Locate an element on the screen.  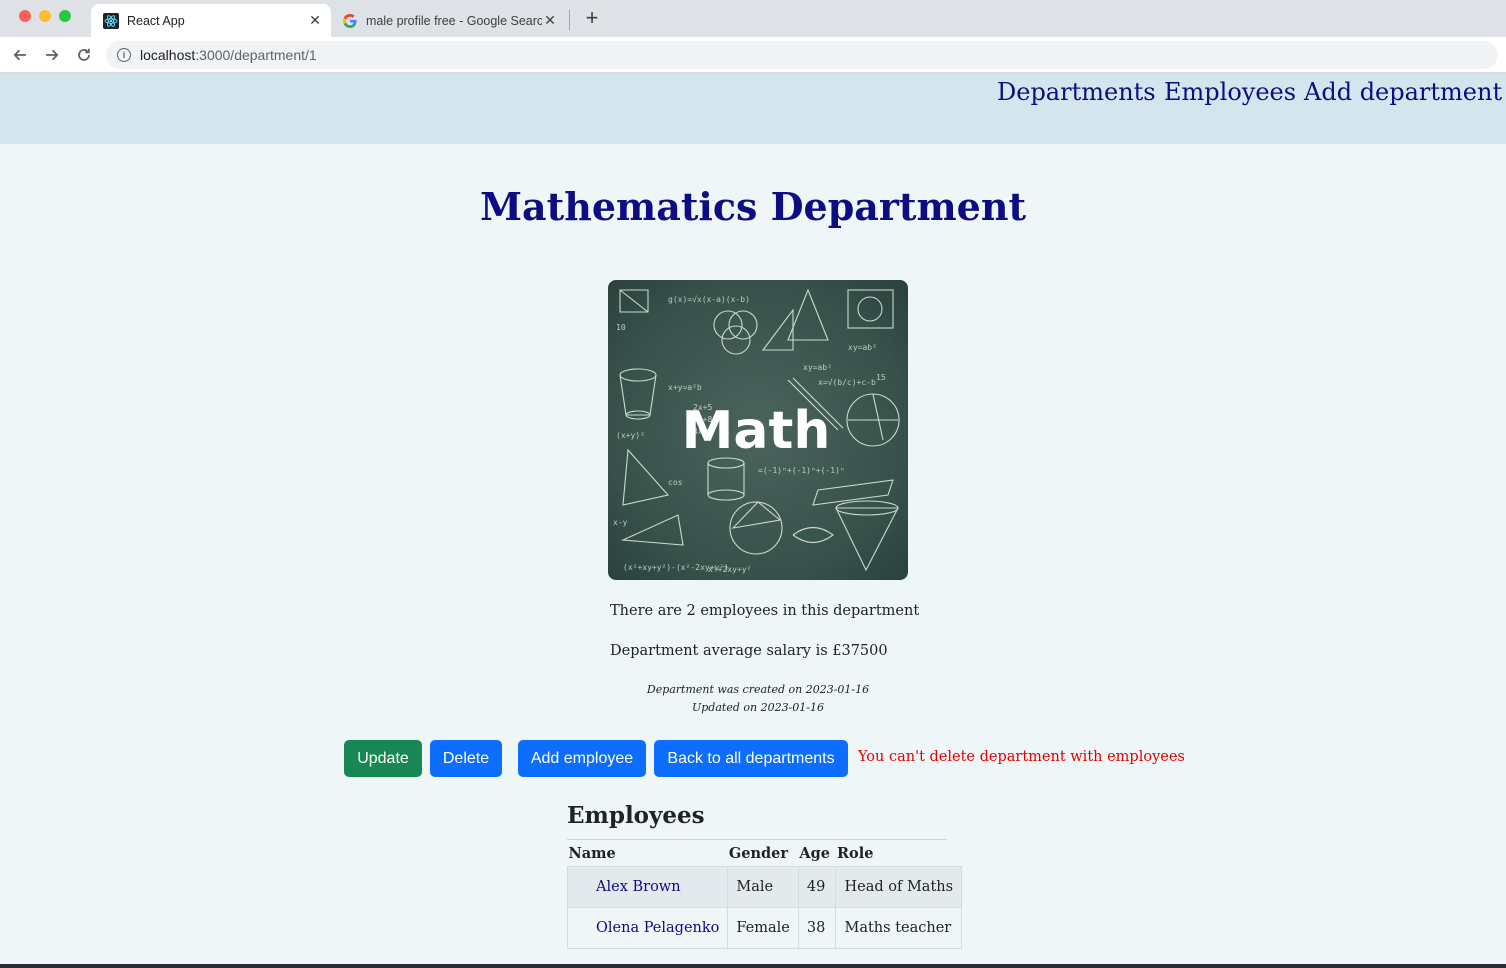
svg-text: =(-1)ⁿ+(-1)ⁿ+(-1)ⁿ is located at coordinates (801, 470).